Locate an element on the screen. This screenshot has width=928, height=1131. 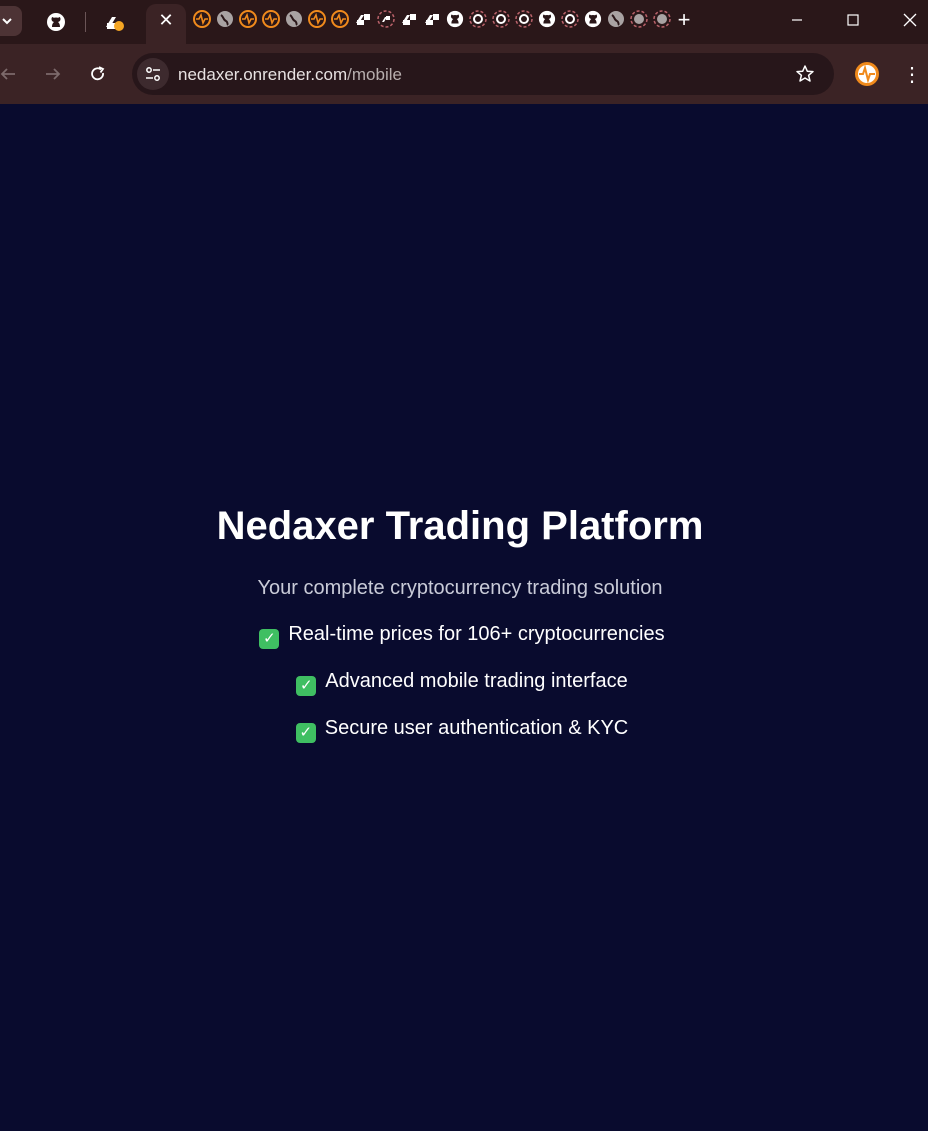
url-text: nedaxer.onrender.com/mobile is located at coordinates (290, 75).